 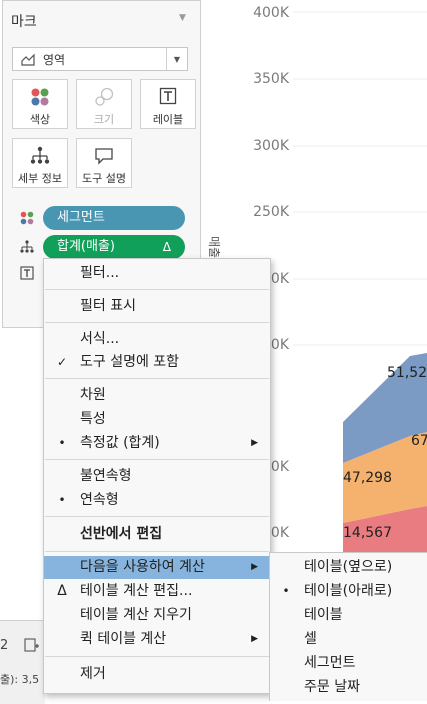 I want to click on tooltip-button-label: 도구 설명, so click(x=104, y=178).